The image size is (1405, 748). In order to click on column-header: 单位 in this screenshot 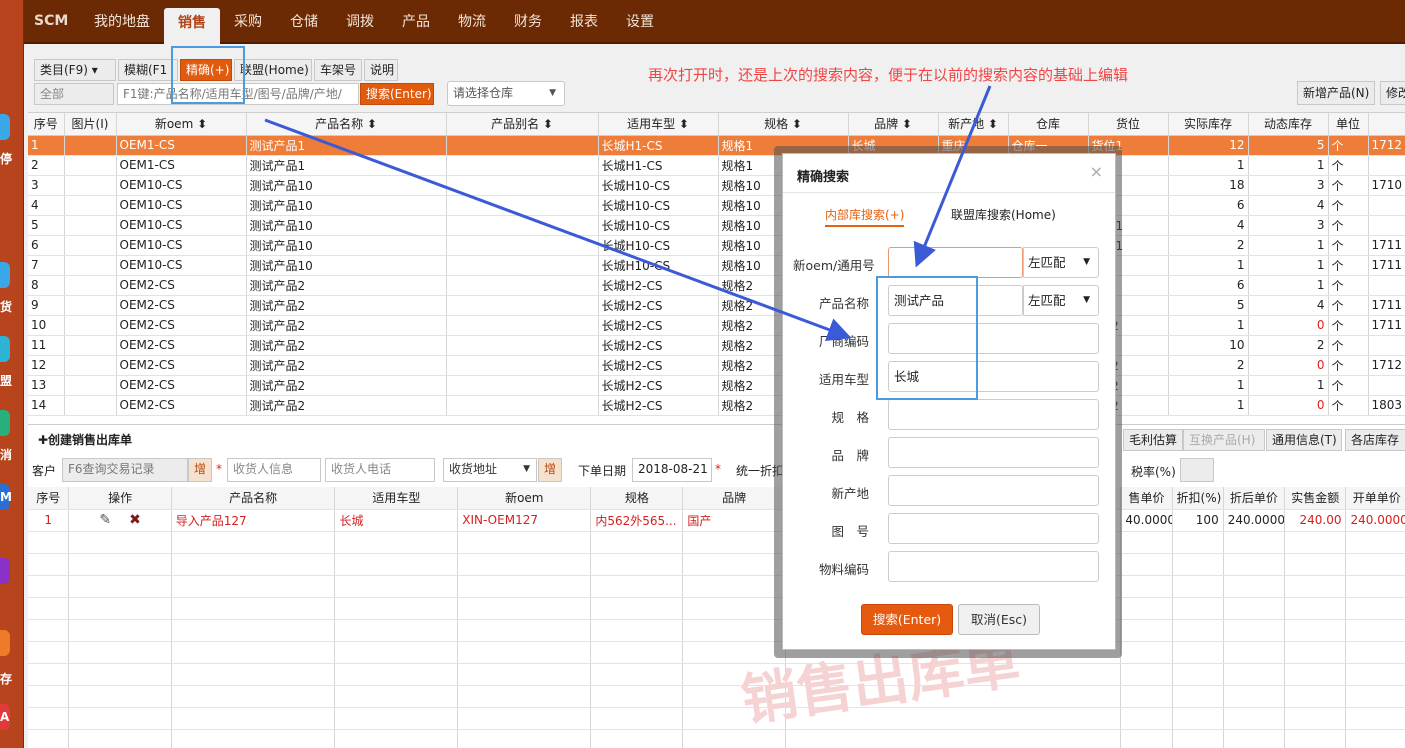, I will do `click(1348, 124)`.